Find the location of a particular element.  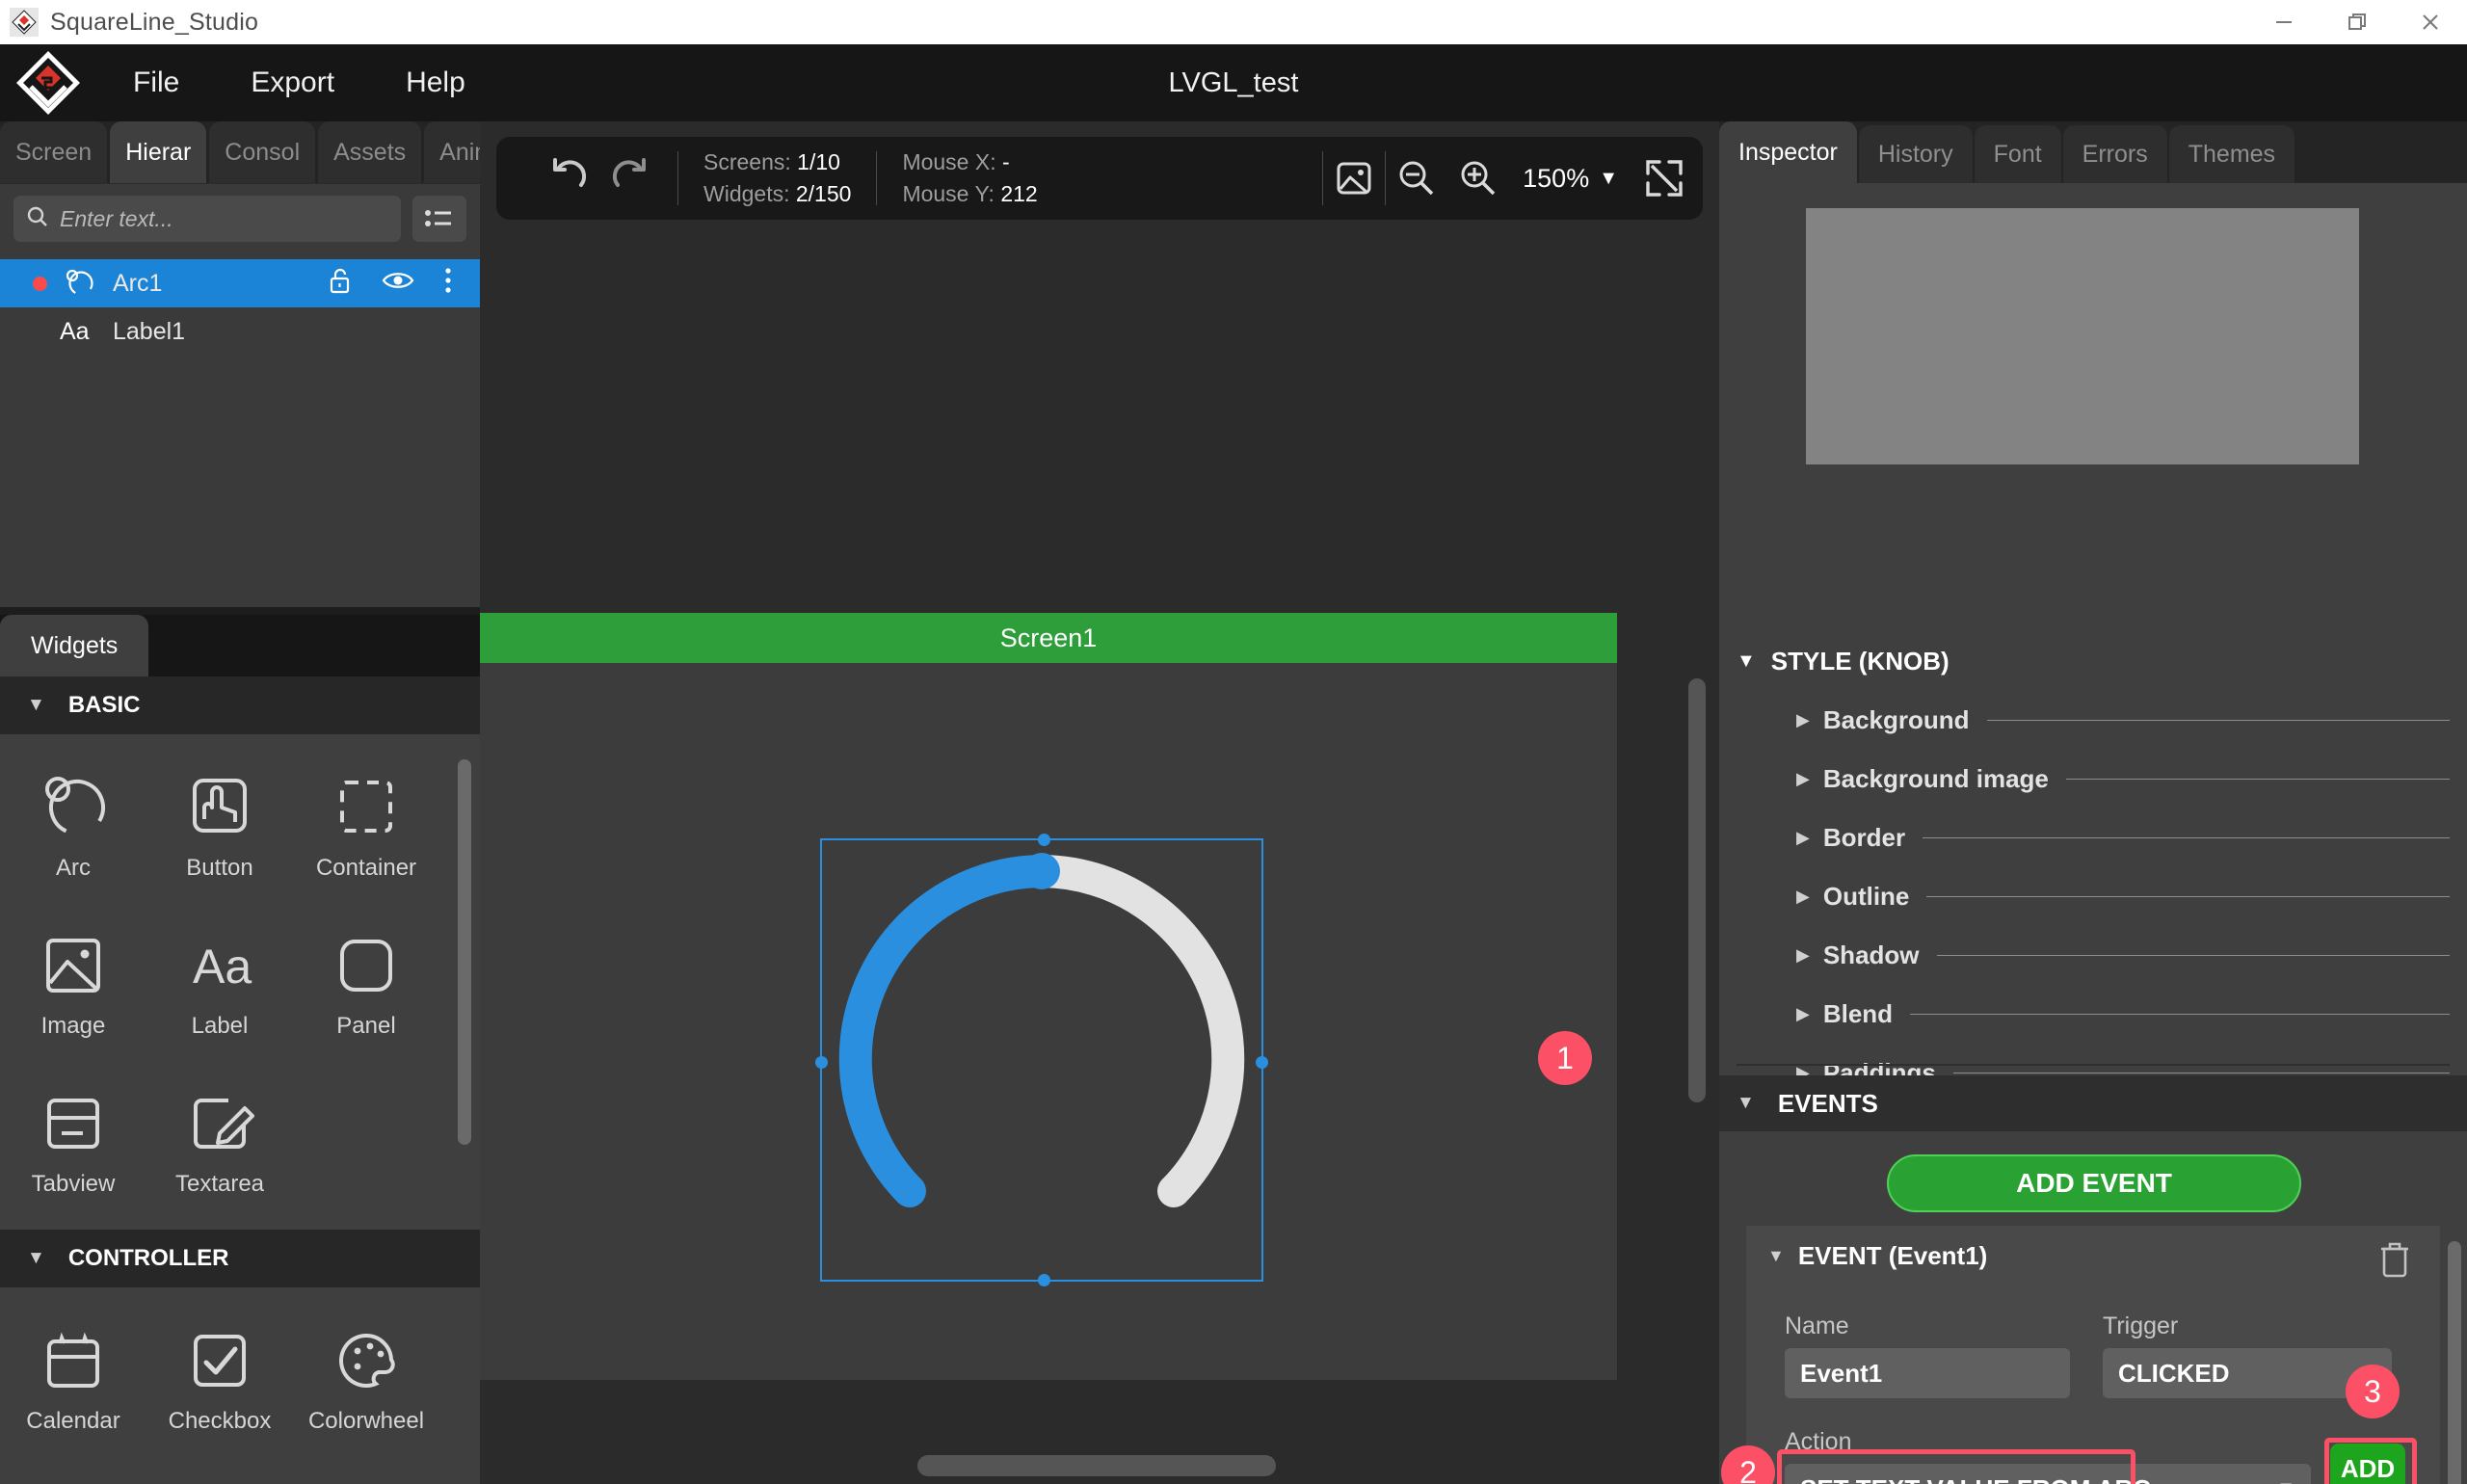

tab-console: Consol is located at coordinates (262, 152).